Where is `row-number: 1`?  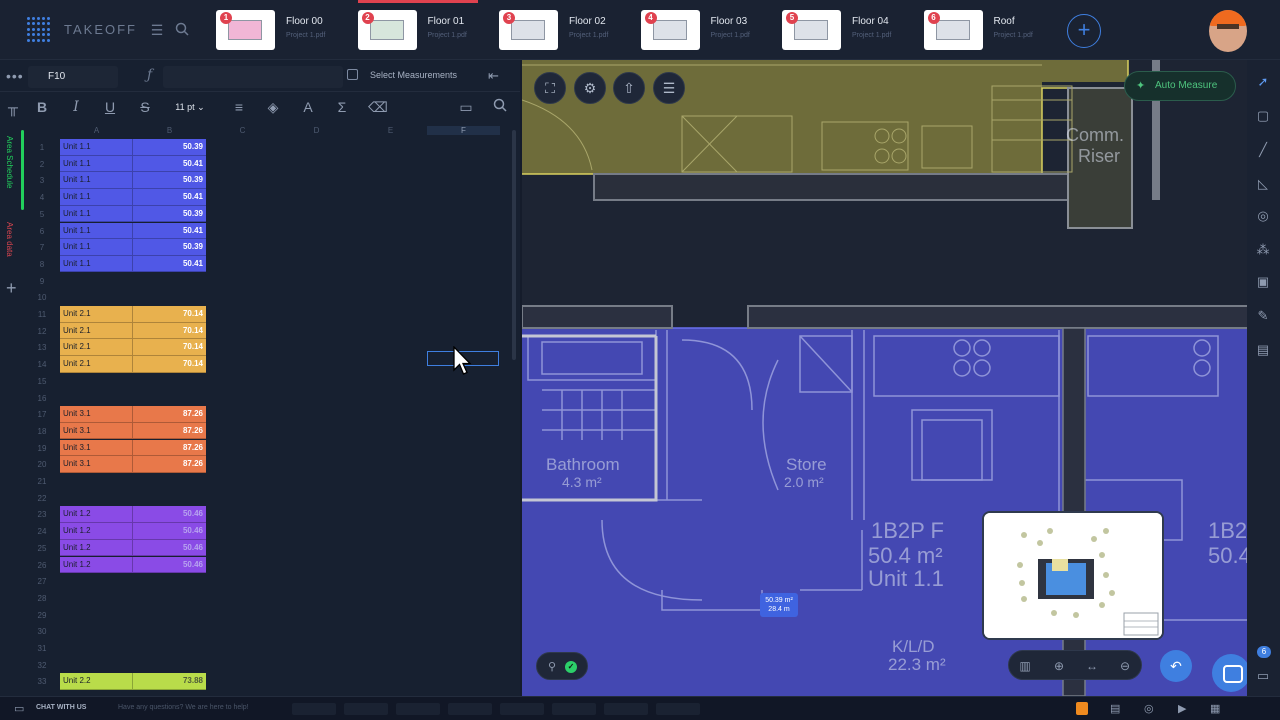
row-number: 1 is located at coordinates (42, 147).